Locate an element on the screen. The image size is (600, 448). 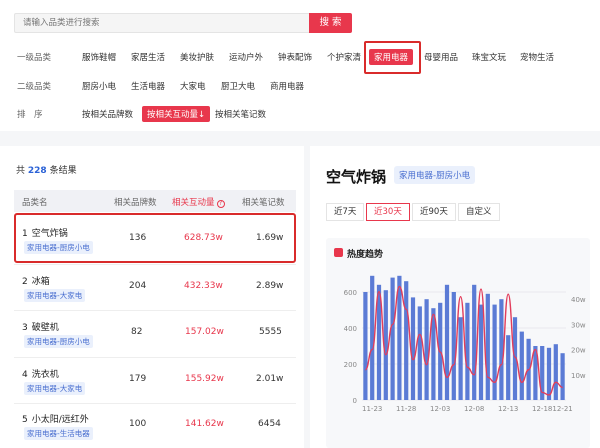
category-name: 破壁机 is located at coordinates (45, 328).